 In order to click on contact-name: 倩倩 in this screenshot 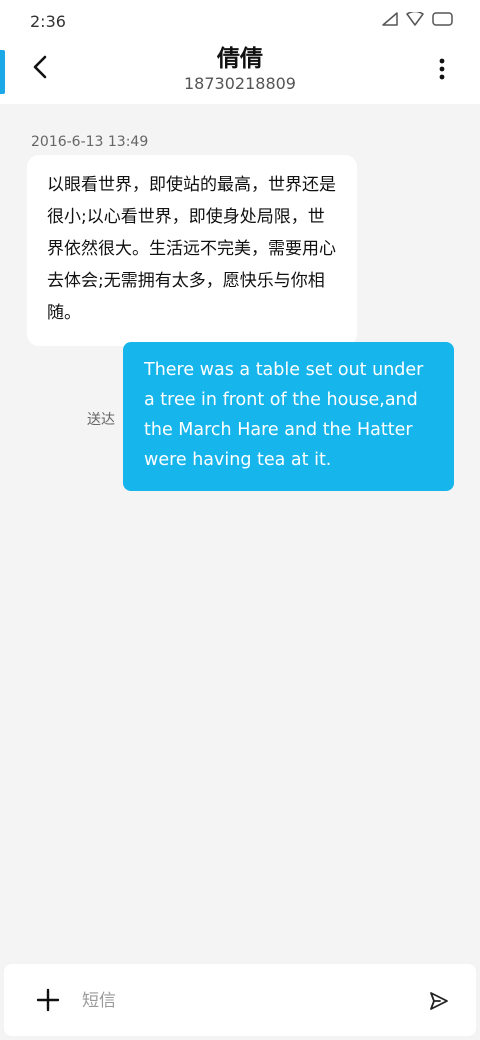, I will do `click(240, 59)`.